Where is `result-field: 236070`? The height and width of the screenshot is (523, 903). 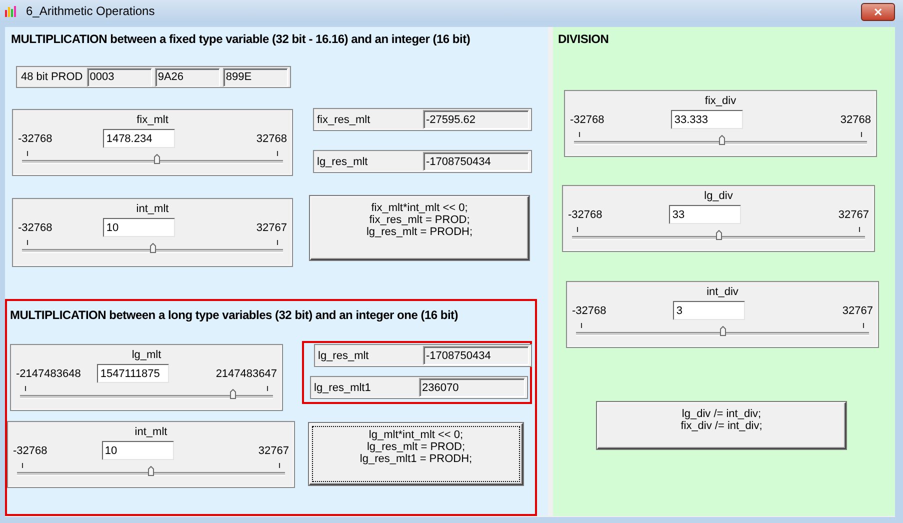 result-field: 236070 is located at coordinates (472, 388).